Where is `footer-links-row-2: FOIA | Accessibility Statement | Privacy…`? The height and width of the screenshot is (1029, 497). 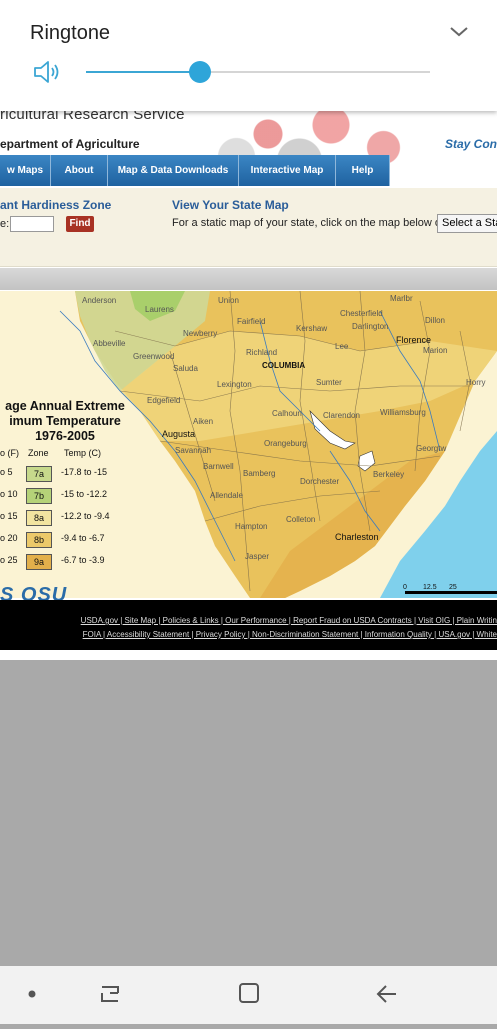 footer-links-row-2: FOIA | Accessibility Statement | Privacy… is located at coordinates (277, 634).